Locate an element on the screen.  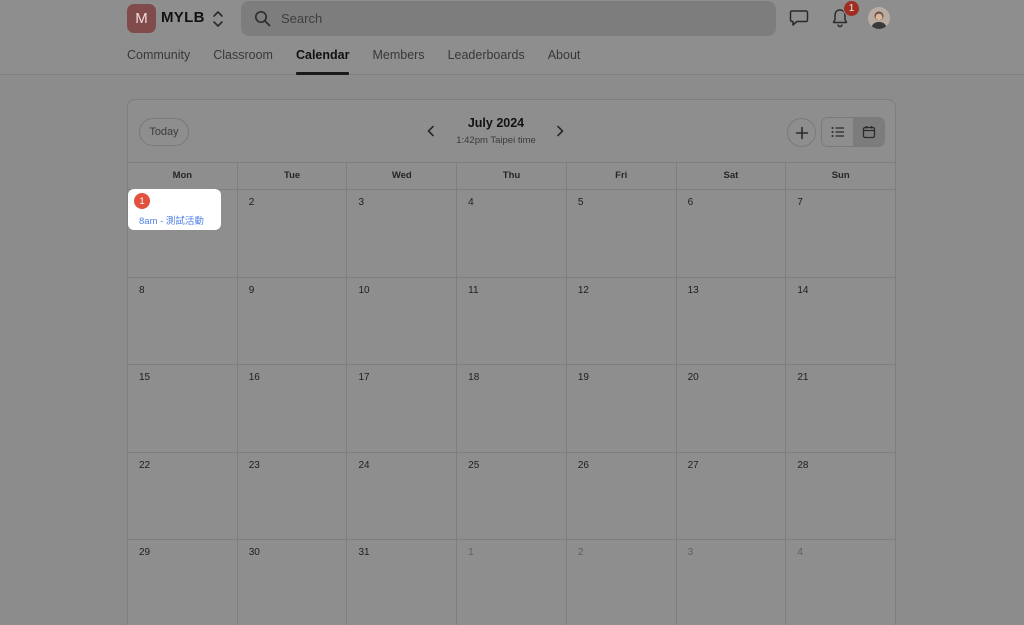
day-number: 8 is located at coordinates (142, 290).